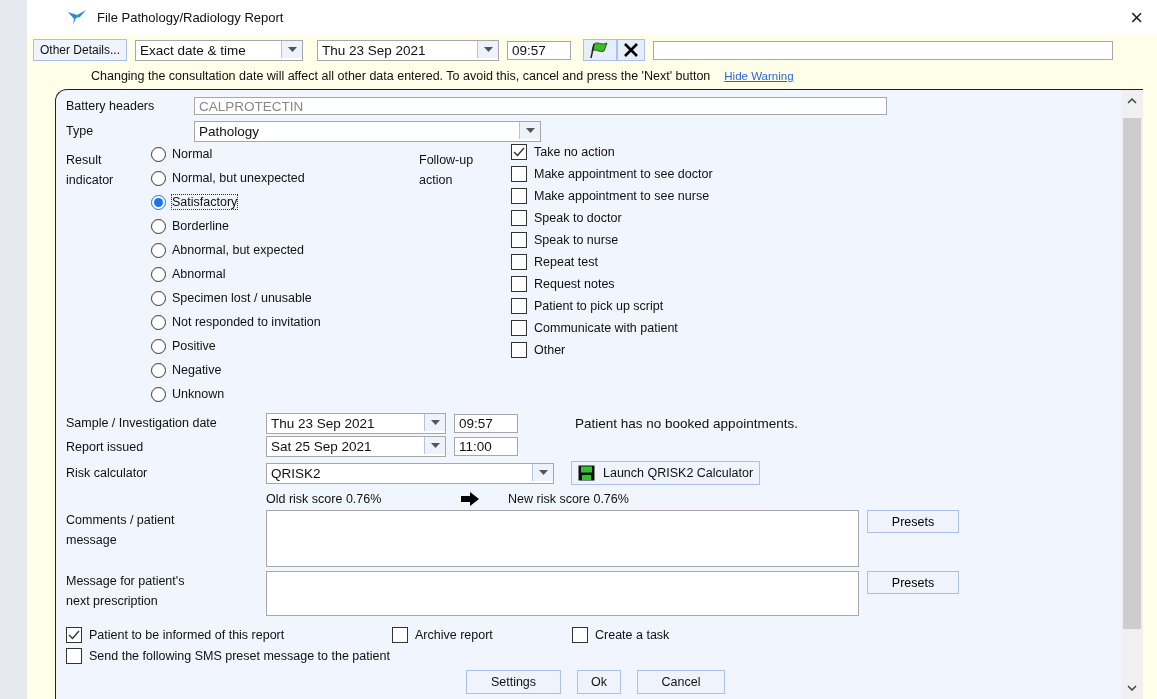 The height and width of the screenshot is (699, 1157). What do you see at coordinates (105, 446) in the screenshot?
I see `field-label: Report issued` at bounding box center [105, 446].